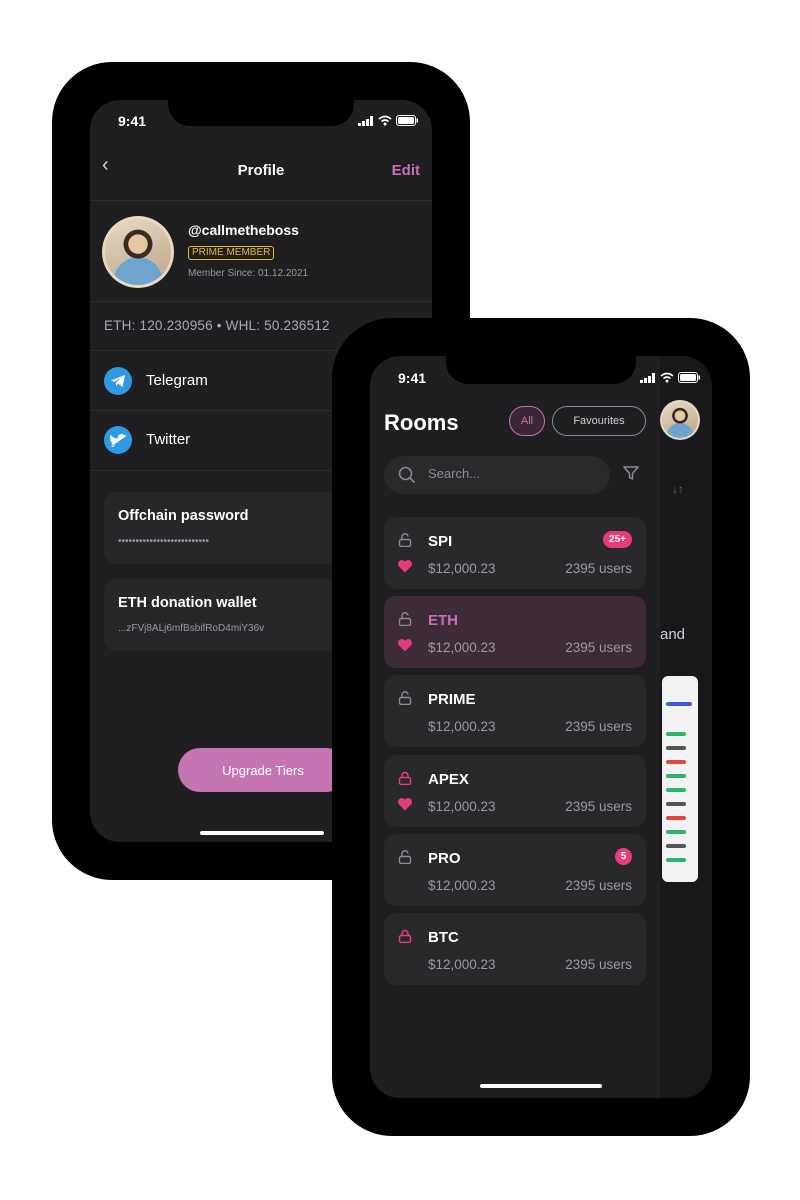 This screenshot has width=800, height=1200. Describe the element at coordinates (443, 620) in the screenshot. I see `room-name: ETH` at that location.